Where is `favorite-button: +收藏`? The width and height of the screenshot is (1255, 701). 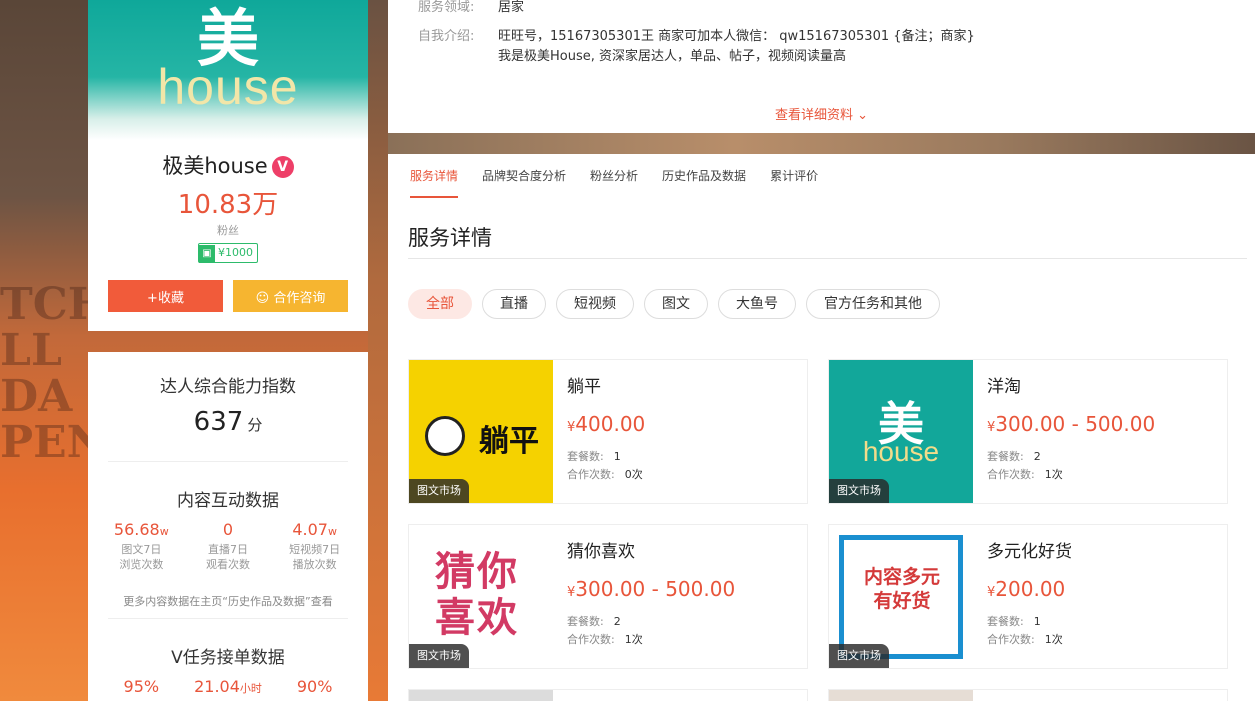
favorite-button: +收藏 is located at coordinates (165, 296).